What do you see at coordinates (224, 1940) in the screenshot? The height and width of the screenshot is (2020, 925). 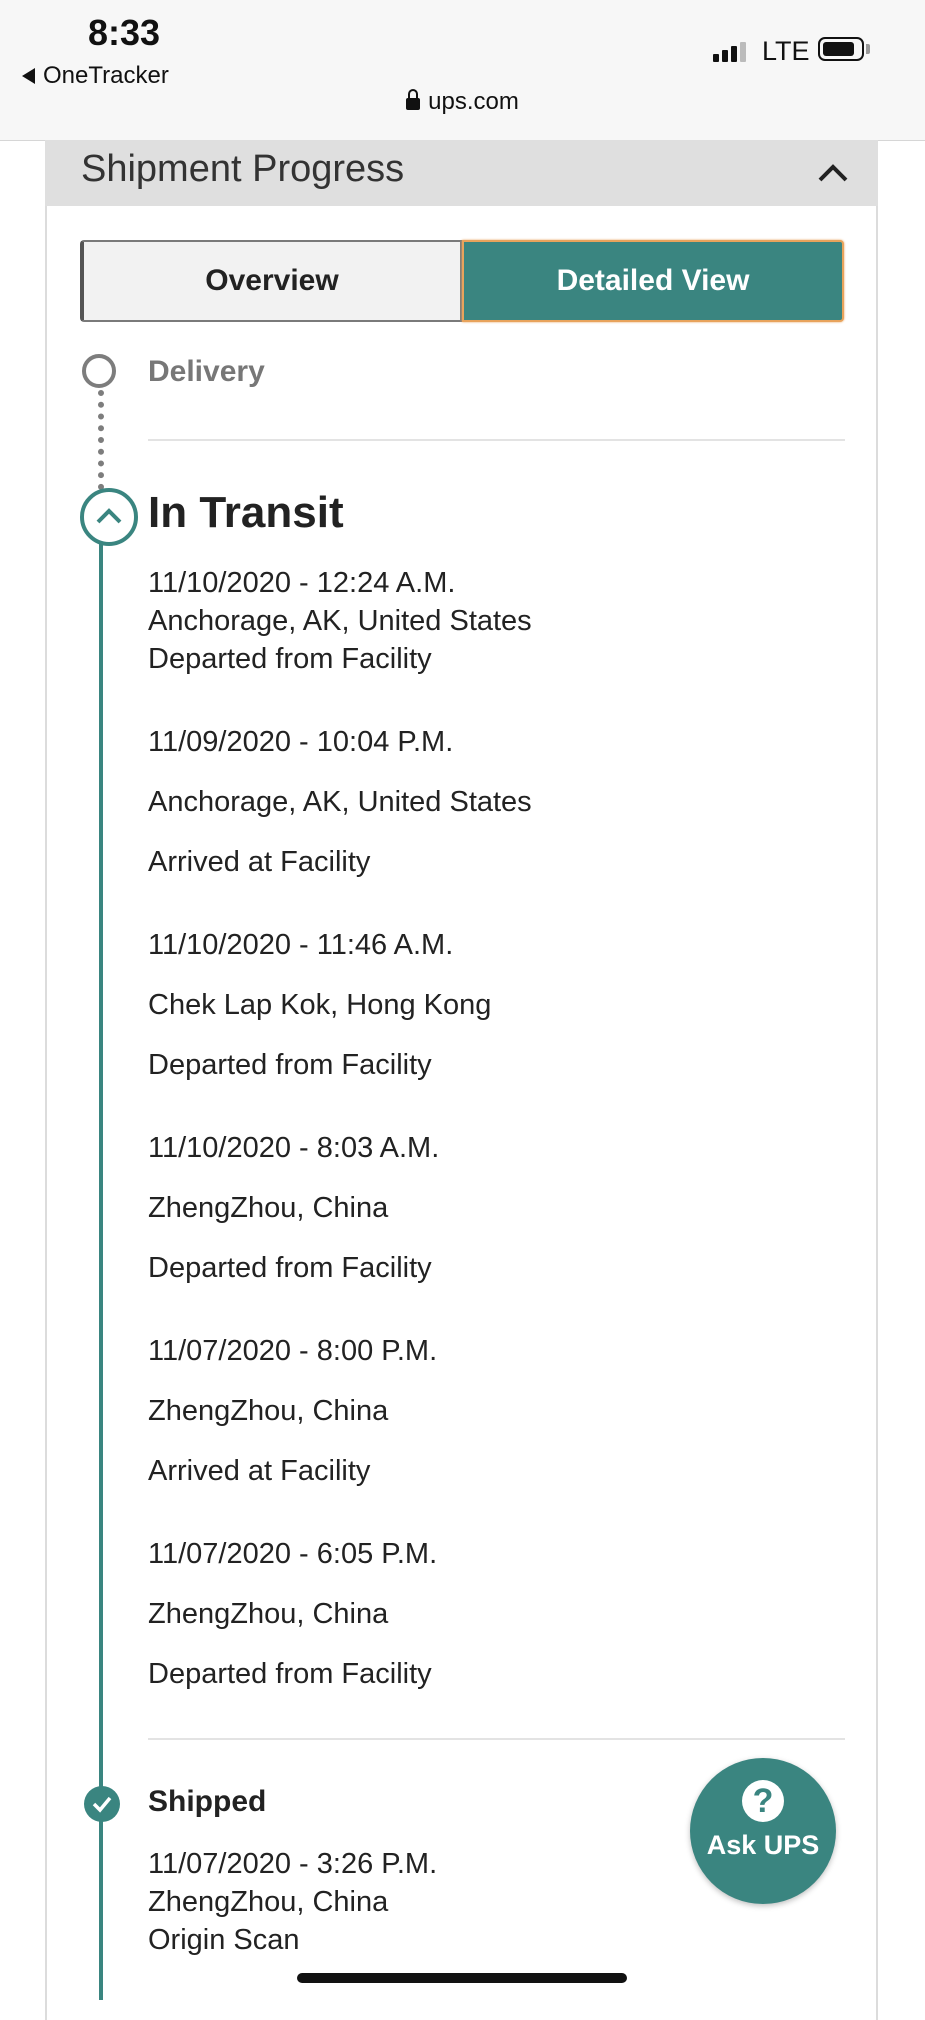 I see `event-status: Origin Scan` at bounding box center [224, 1940].